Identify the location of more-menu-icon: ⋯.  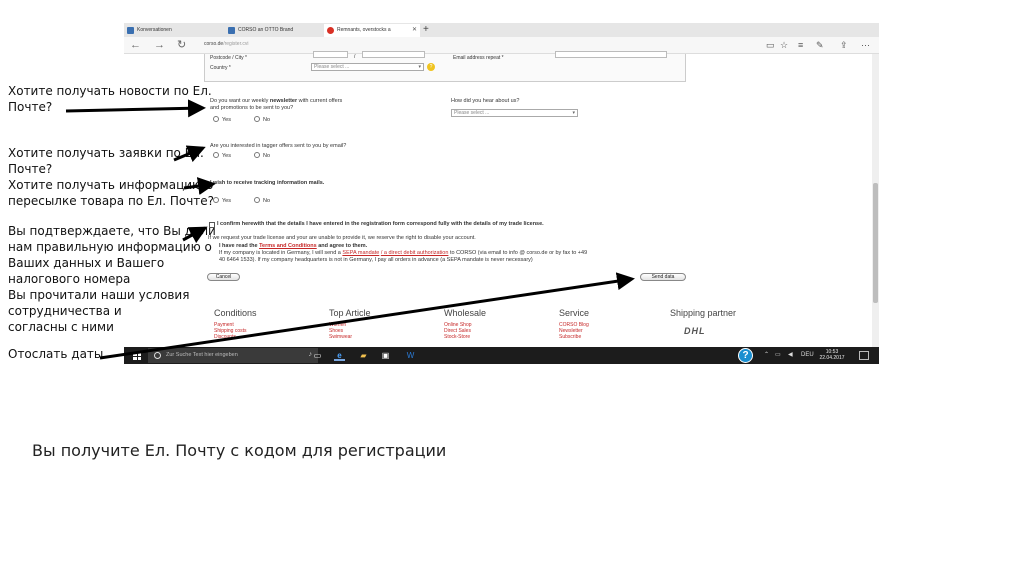
(865, 45).